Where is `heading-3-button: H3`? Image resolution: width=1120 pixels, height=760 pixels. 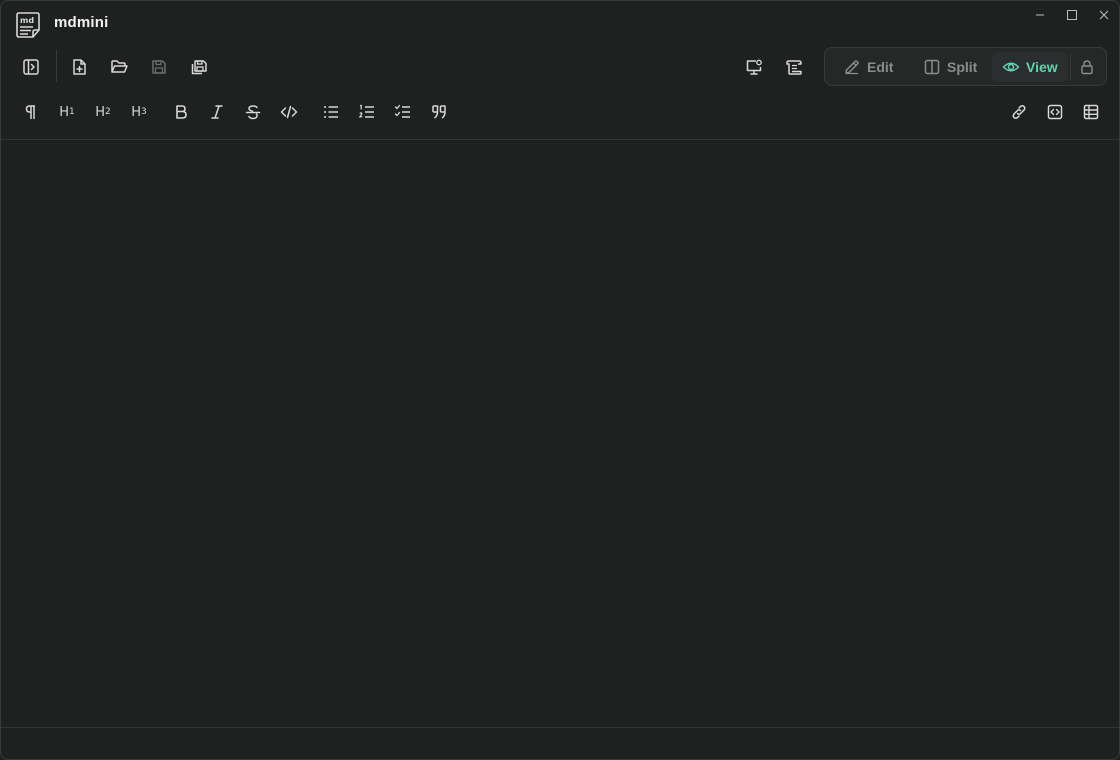
heading-3-button: H3 is located at coordinates (139, 112).